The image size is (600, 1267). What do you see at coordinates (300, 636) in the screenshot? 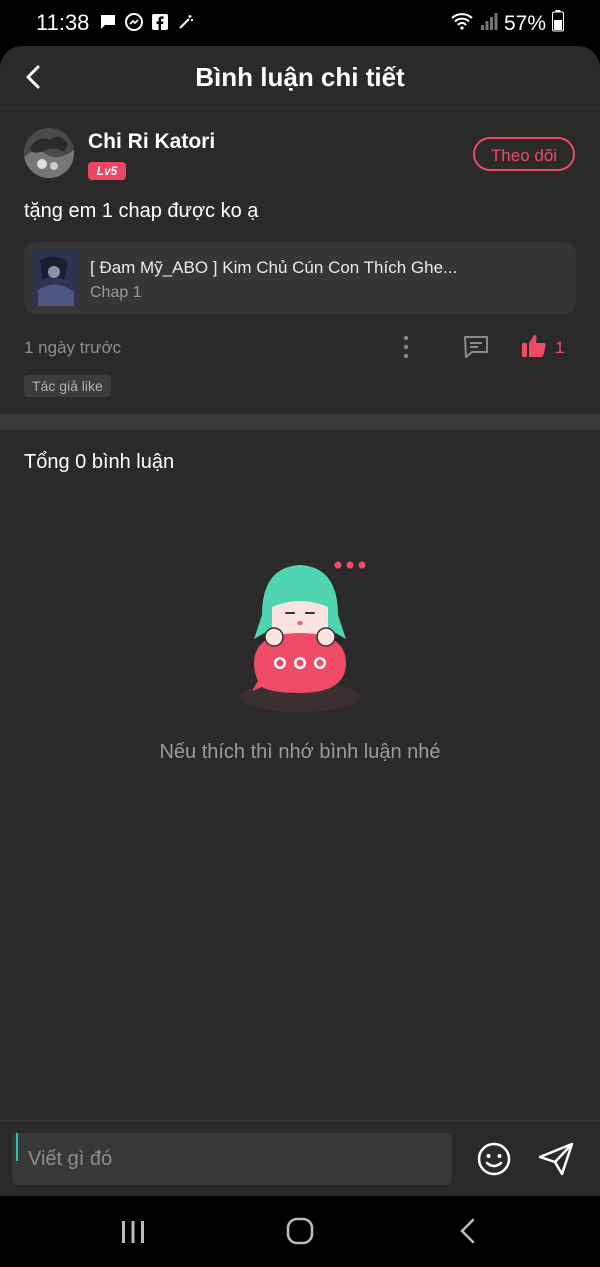
I see `empty-state-illustration` at bounding box center [300, 636].